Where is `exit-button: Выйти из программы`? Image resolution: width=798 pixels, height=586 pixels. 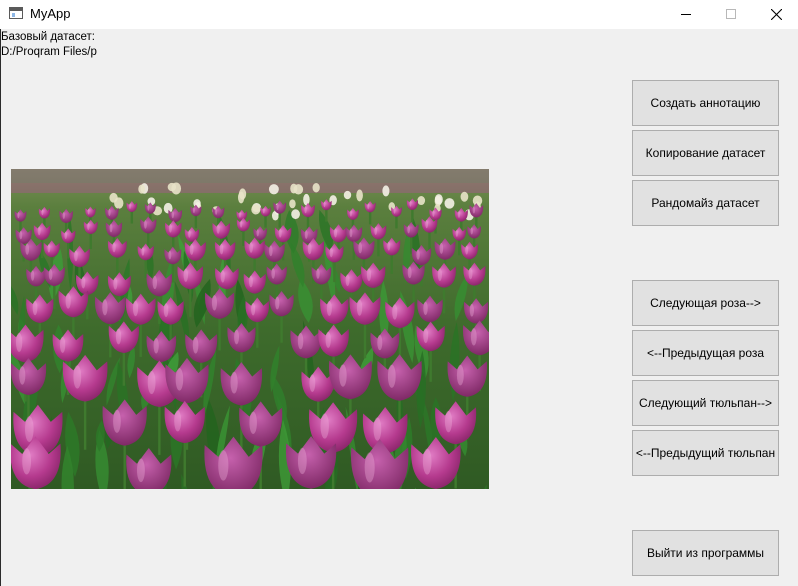
exit-button: Выйти из программы is located at coordinates (705, 553).